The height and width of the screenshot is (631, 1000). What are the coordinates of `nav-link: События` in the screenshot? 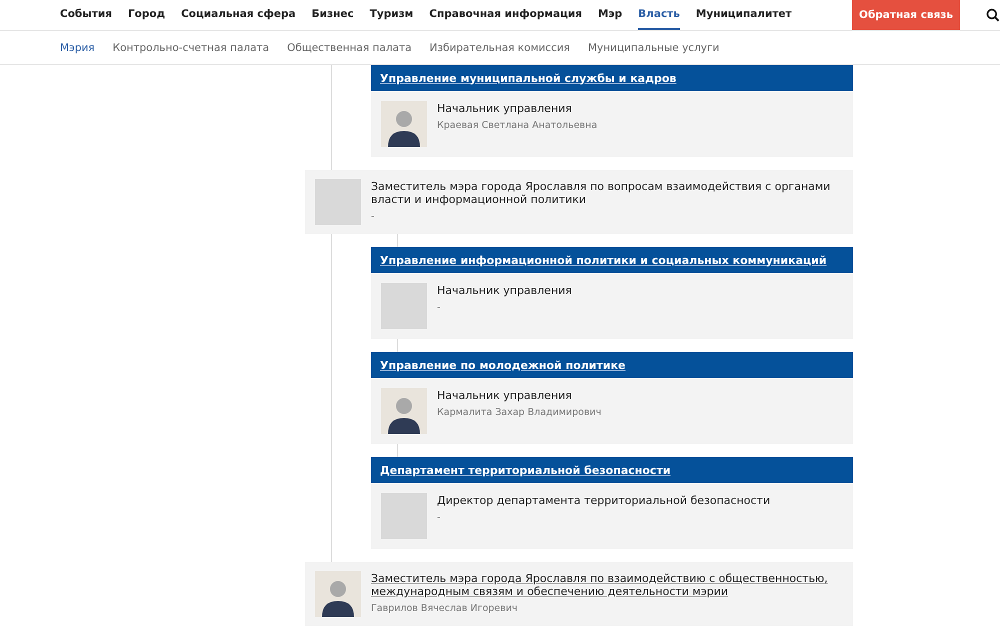 It's located at (86, 15).